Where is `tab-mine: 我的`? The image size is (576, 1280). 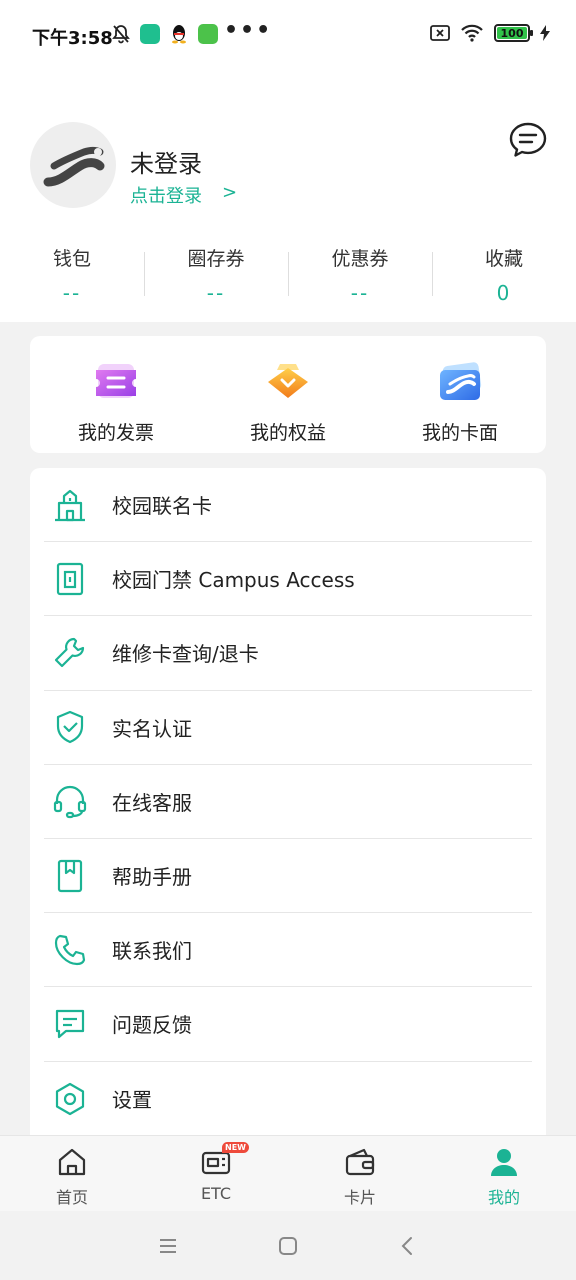 tab-mine: 我的 is located at coordinates (504, 1173).